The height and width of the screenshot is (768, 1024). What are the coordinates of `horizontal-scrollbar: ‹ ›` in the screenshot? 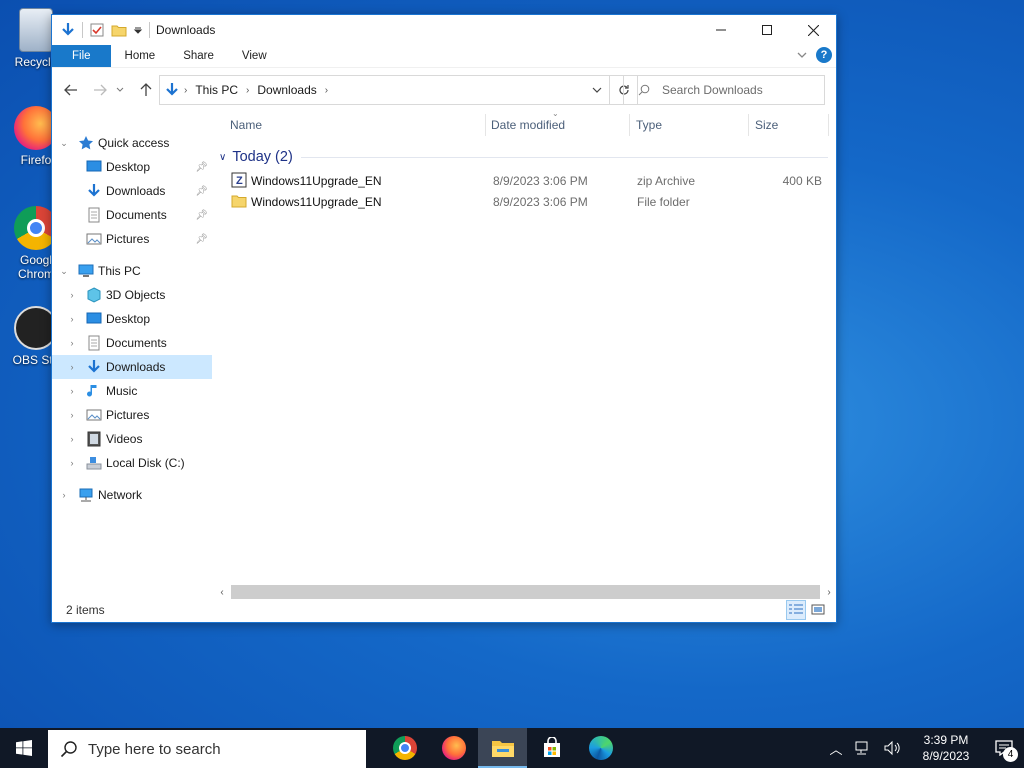 It's located at (525, 592).